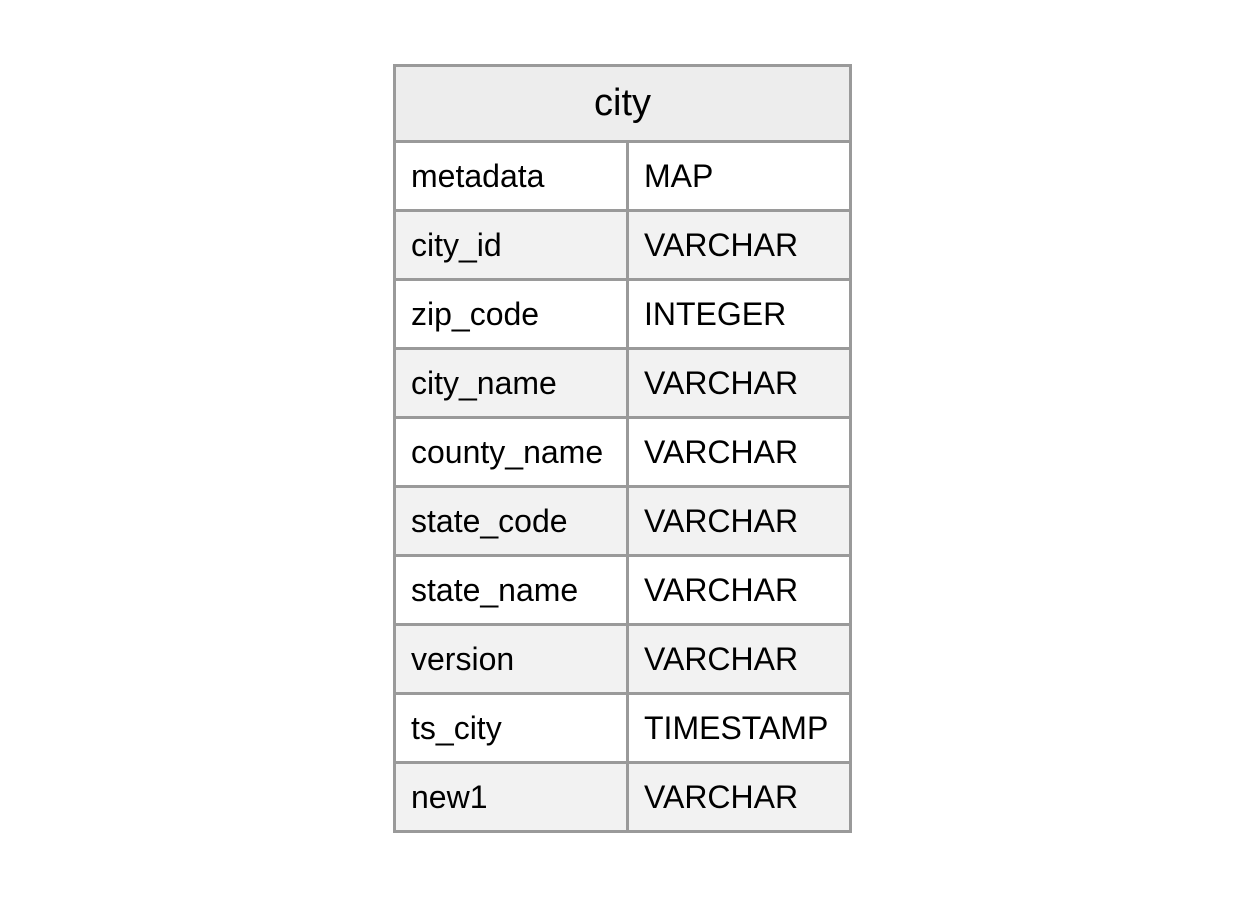 The width and height of the screenshot is (1244, 898). I want to click on column-type: MAP, so click(739, 176).